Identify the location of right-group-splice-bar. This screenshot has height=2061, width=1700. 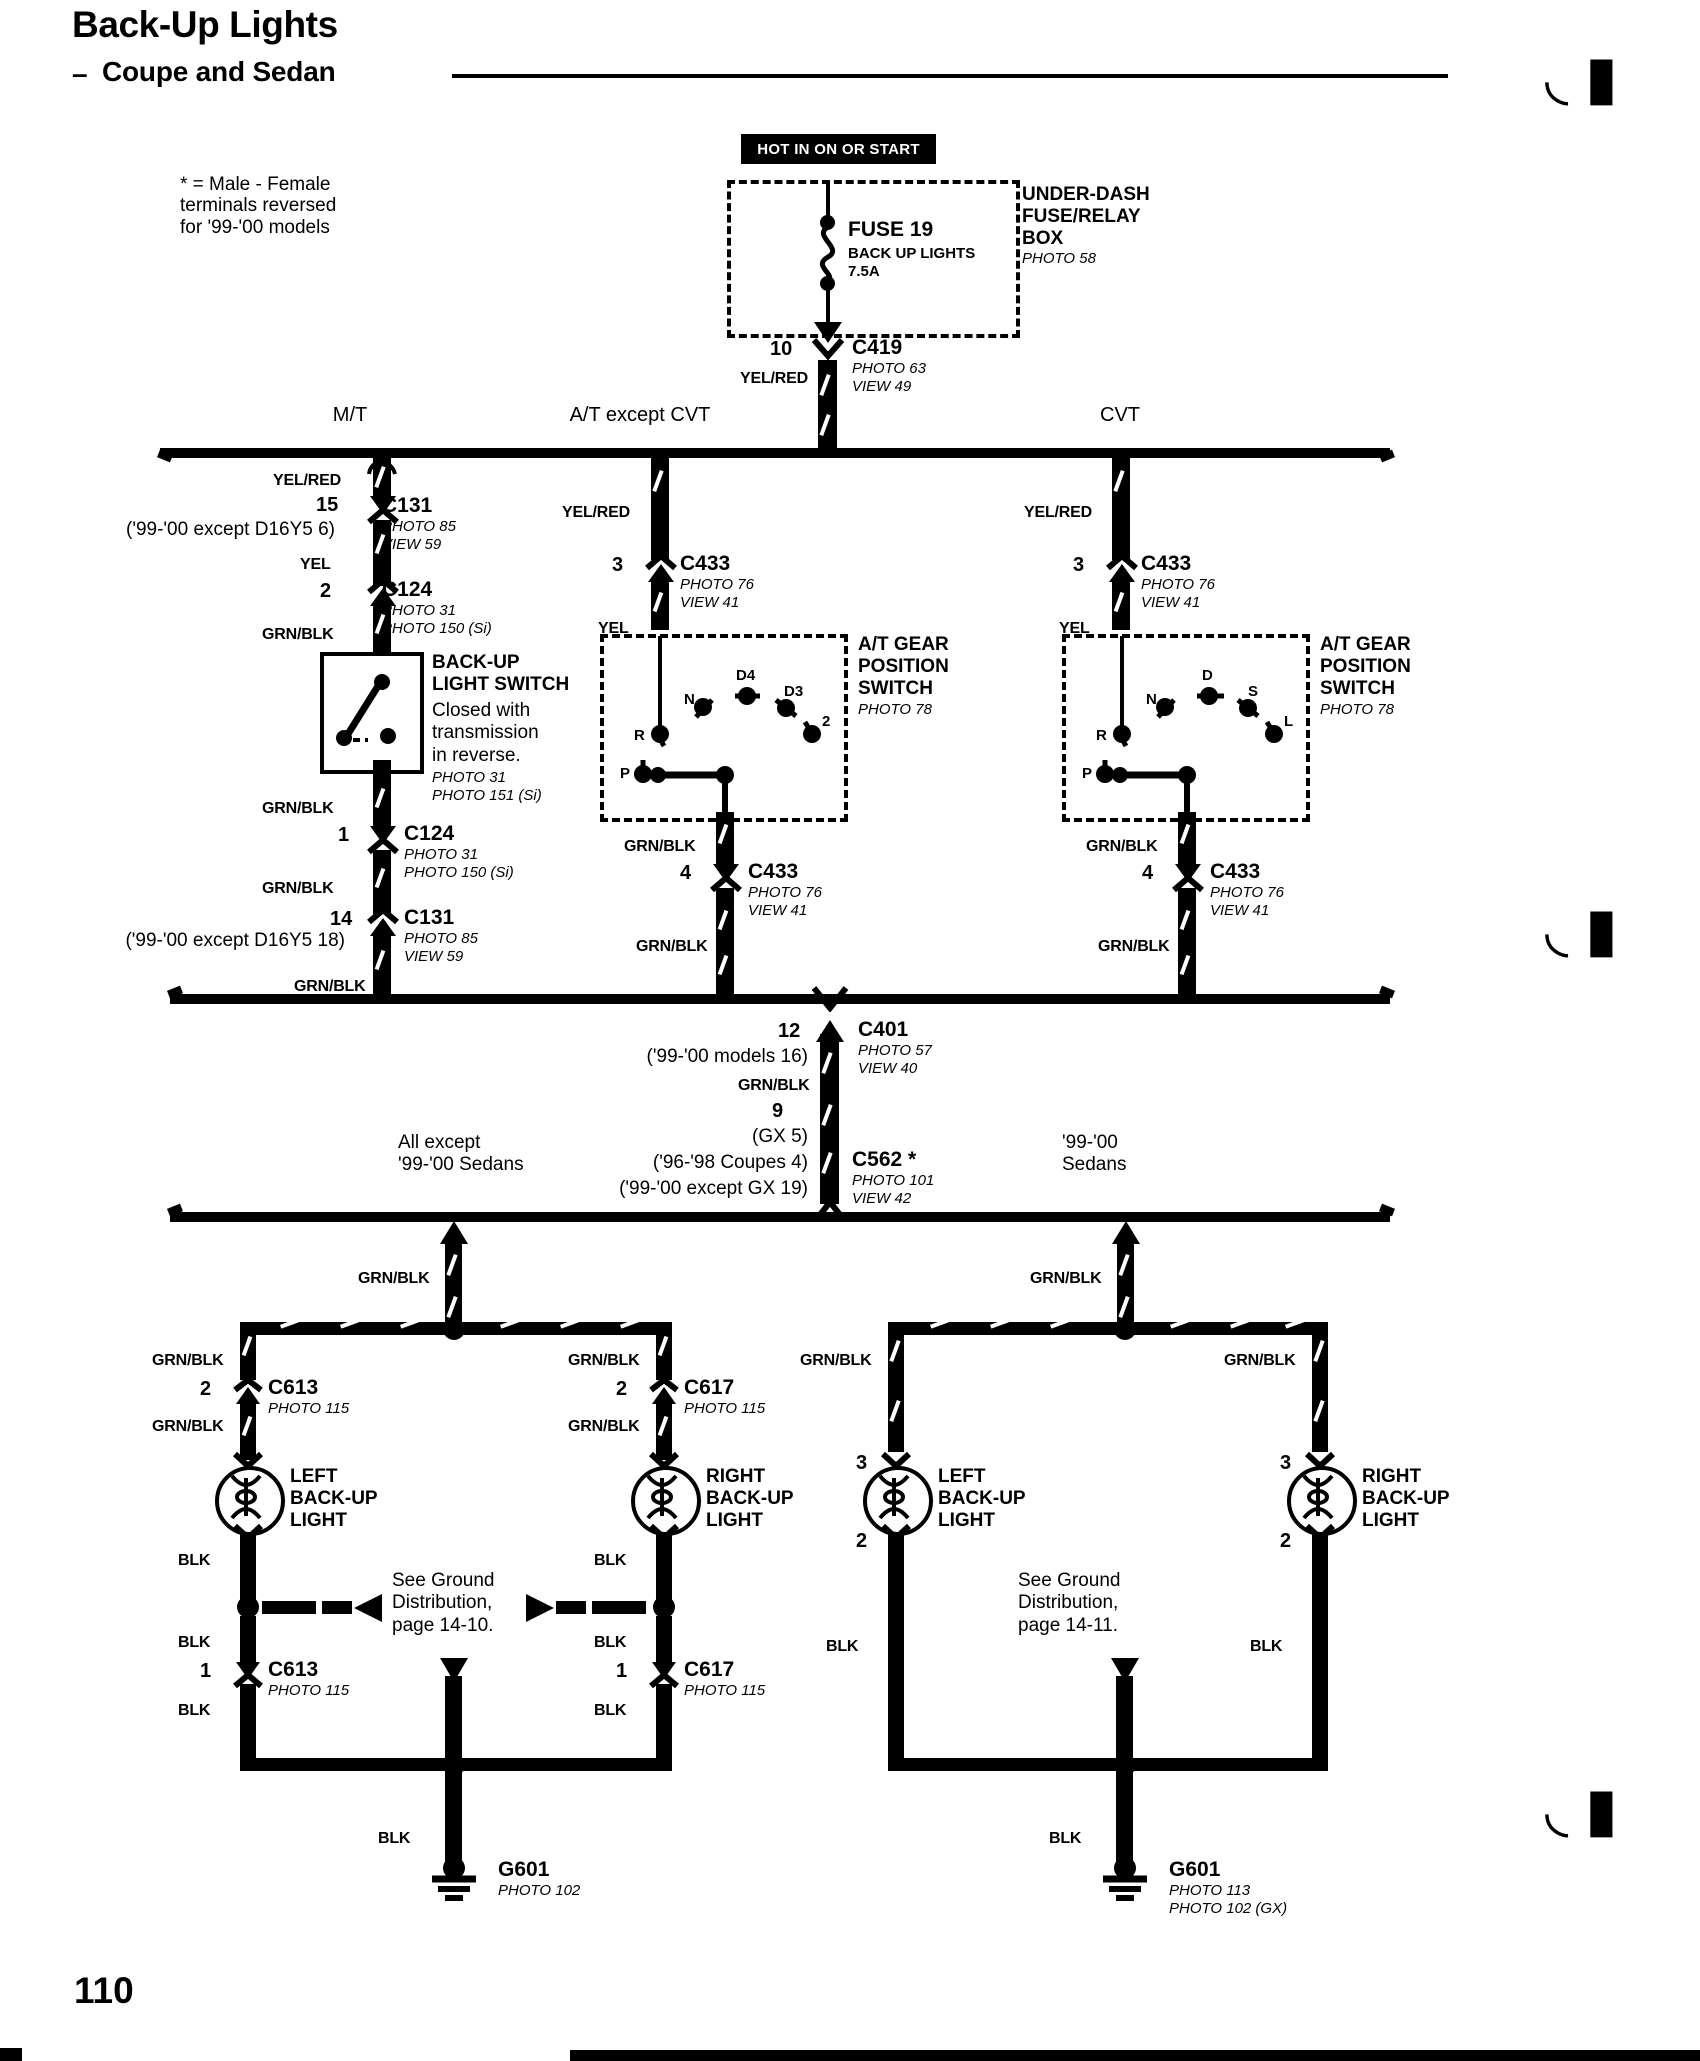
(1108, 1328).